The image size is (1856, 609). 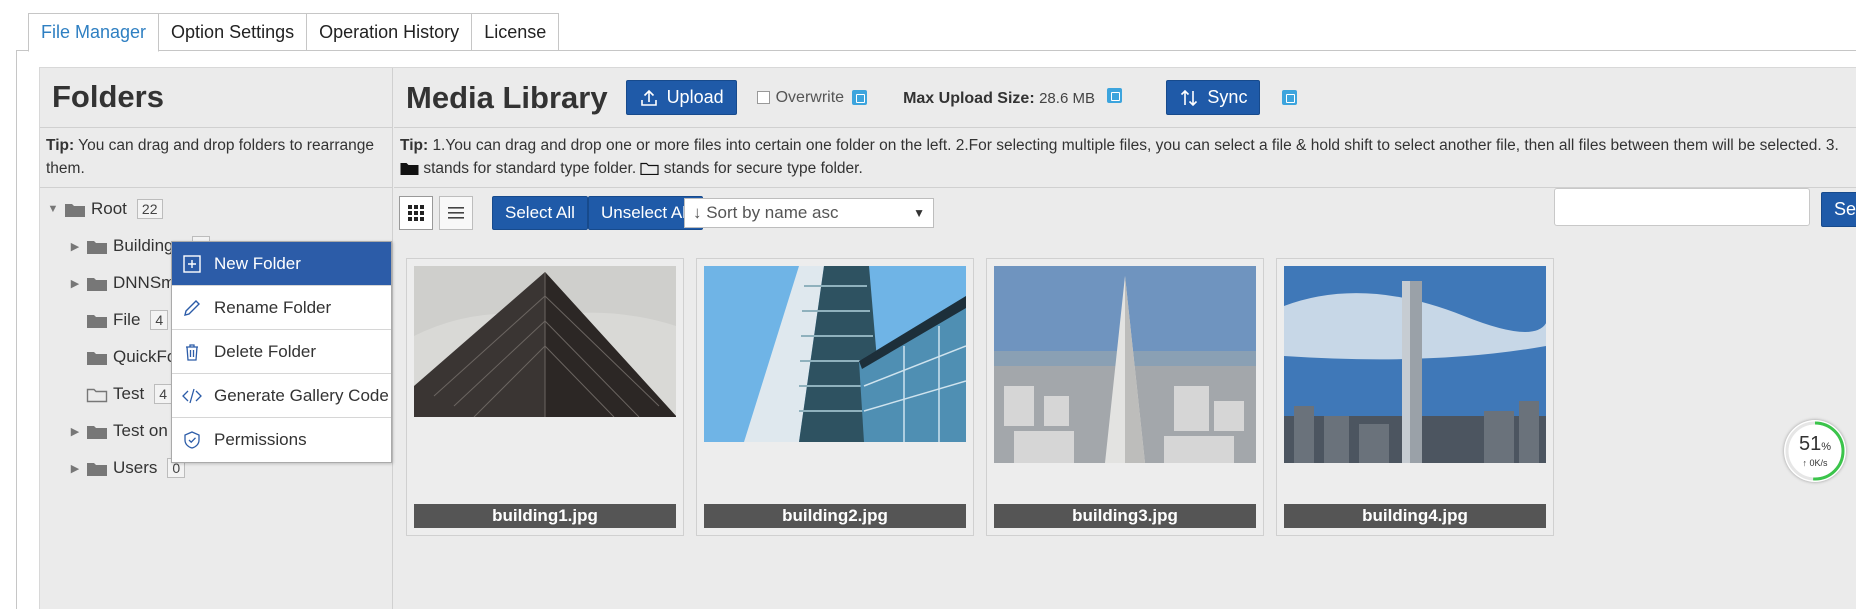 I want to click on select-all-button: Select All, so click(x=540, y=213).